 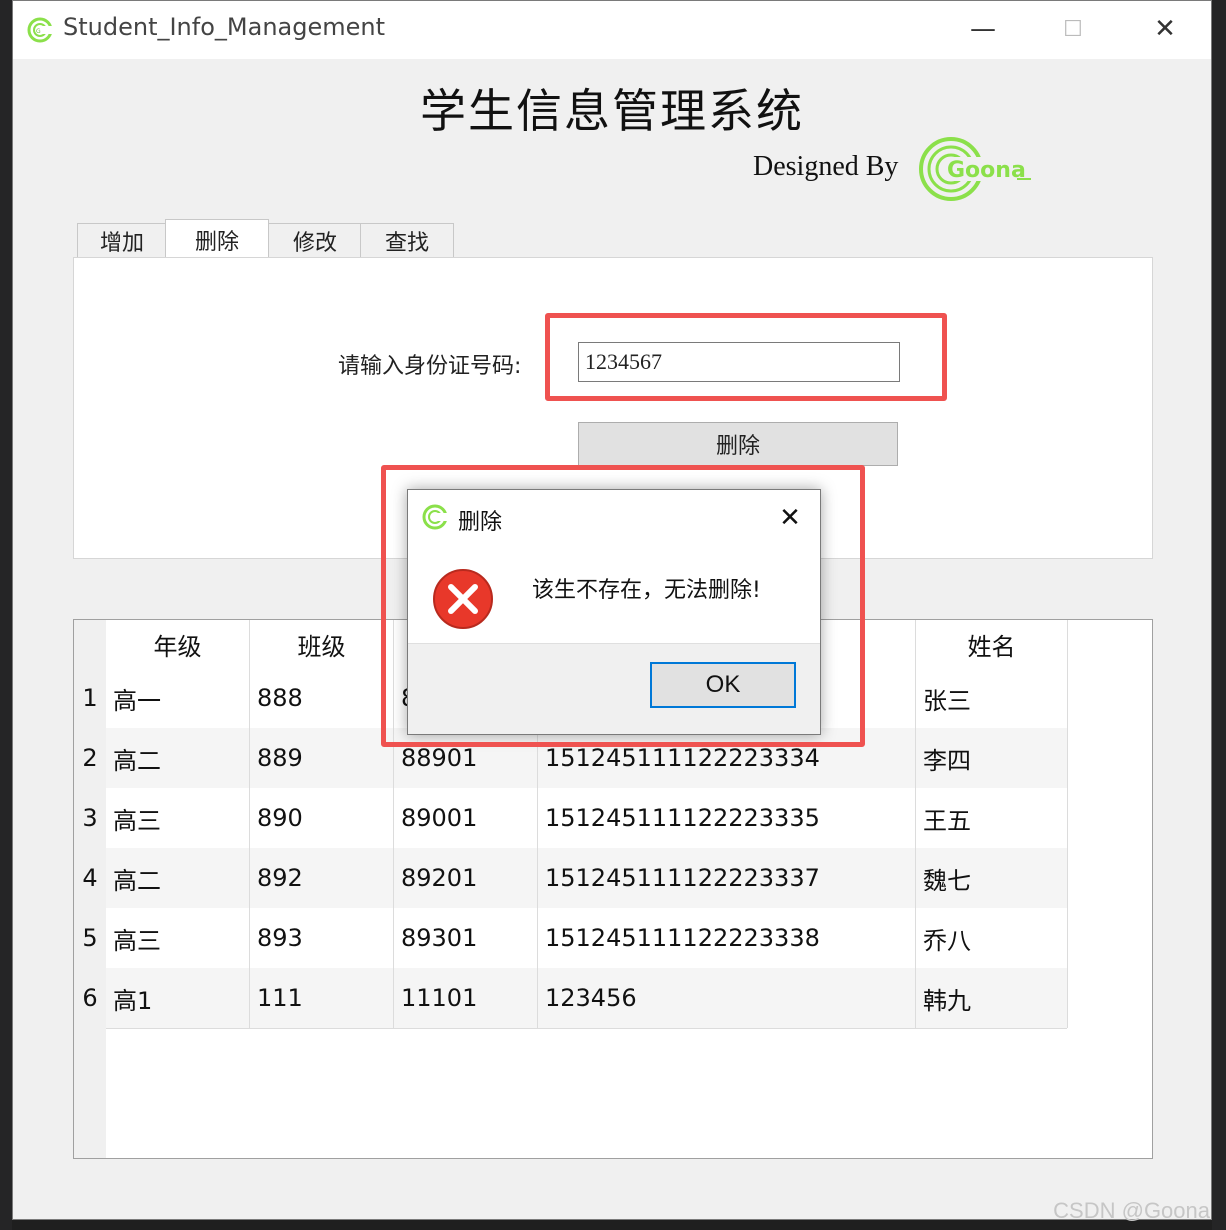 I want to click on column-header-grade: 年级, so click(x=177, y=644).